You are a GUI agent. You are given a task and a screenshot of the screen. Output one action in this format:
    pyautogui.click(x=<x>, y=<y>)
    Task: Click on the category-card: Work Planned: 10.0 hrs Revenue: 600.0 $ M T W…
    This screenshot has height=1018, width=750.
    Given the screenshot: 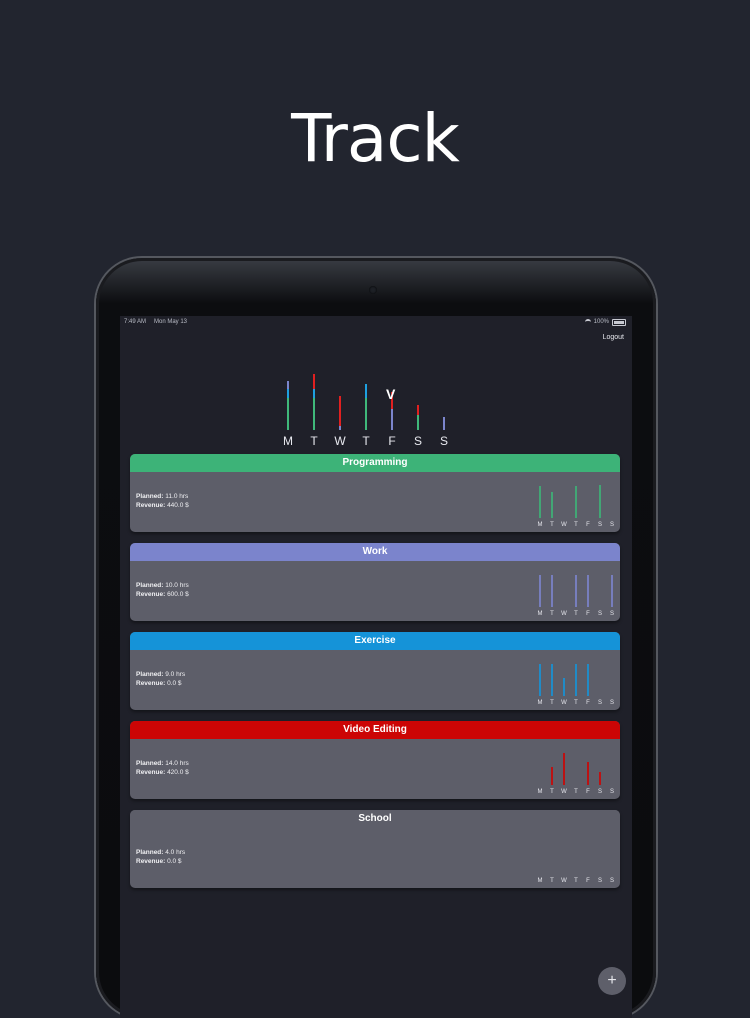 What is the action you would take?
    pyautogui.click(x=375, y=582)
    